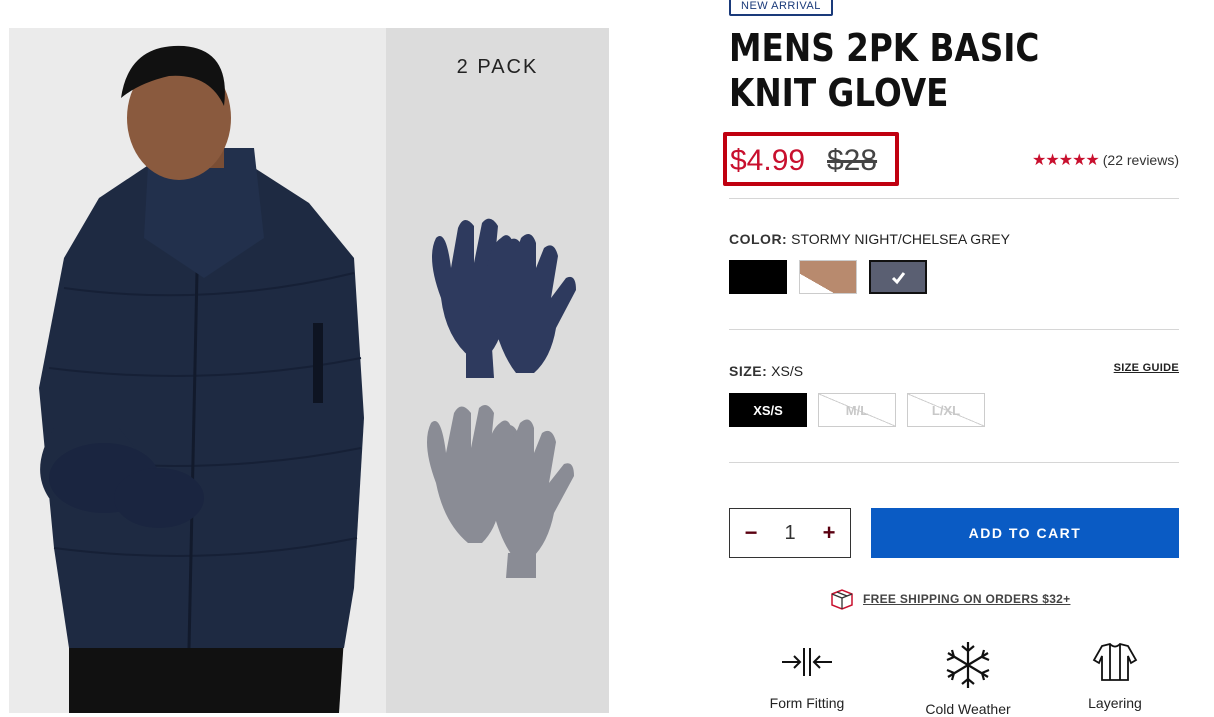  What do you see at coordinates (842, 599) in the screenshot?
I see `package-icon` at bounding box center [842, 599].